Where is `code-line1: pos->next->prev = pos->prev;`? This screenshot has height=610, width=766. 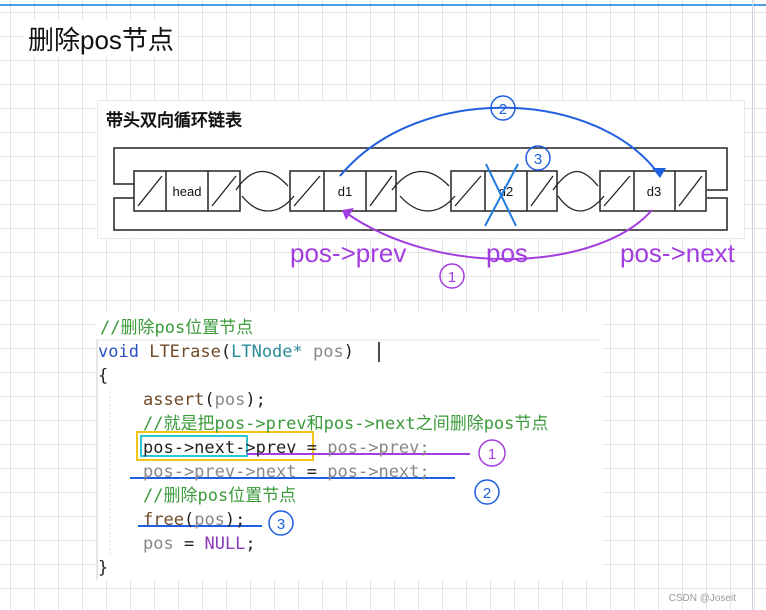
code-line1: pos->next->prev = pos->prev; is located at coordinates (286, 448).